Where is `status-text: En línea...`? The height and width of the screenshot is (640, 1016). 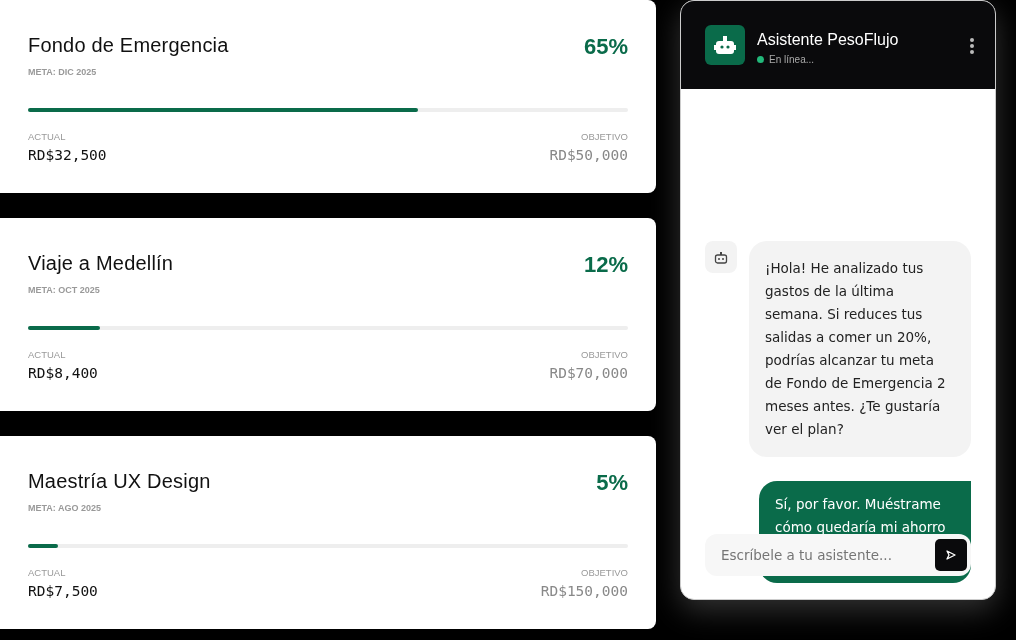
status-text: En línea... is located at coordinates (792, 60).